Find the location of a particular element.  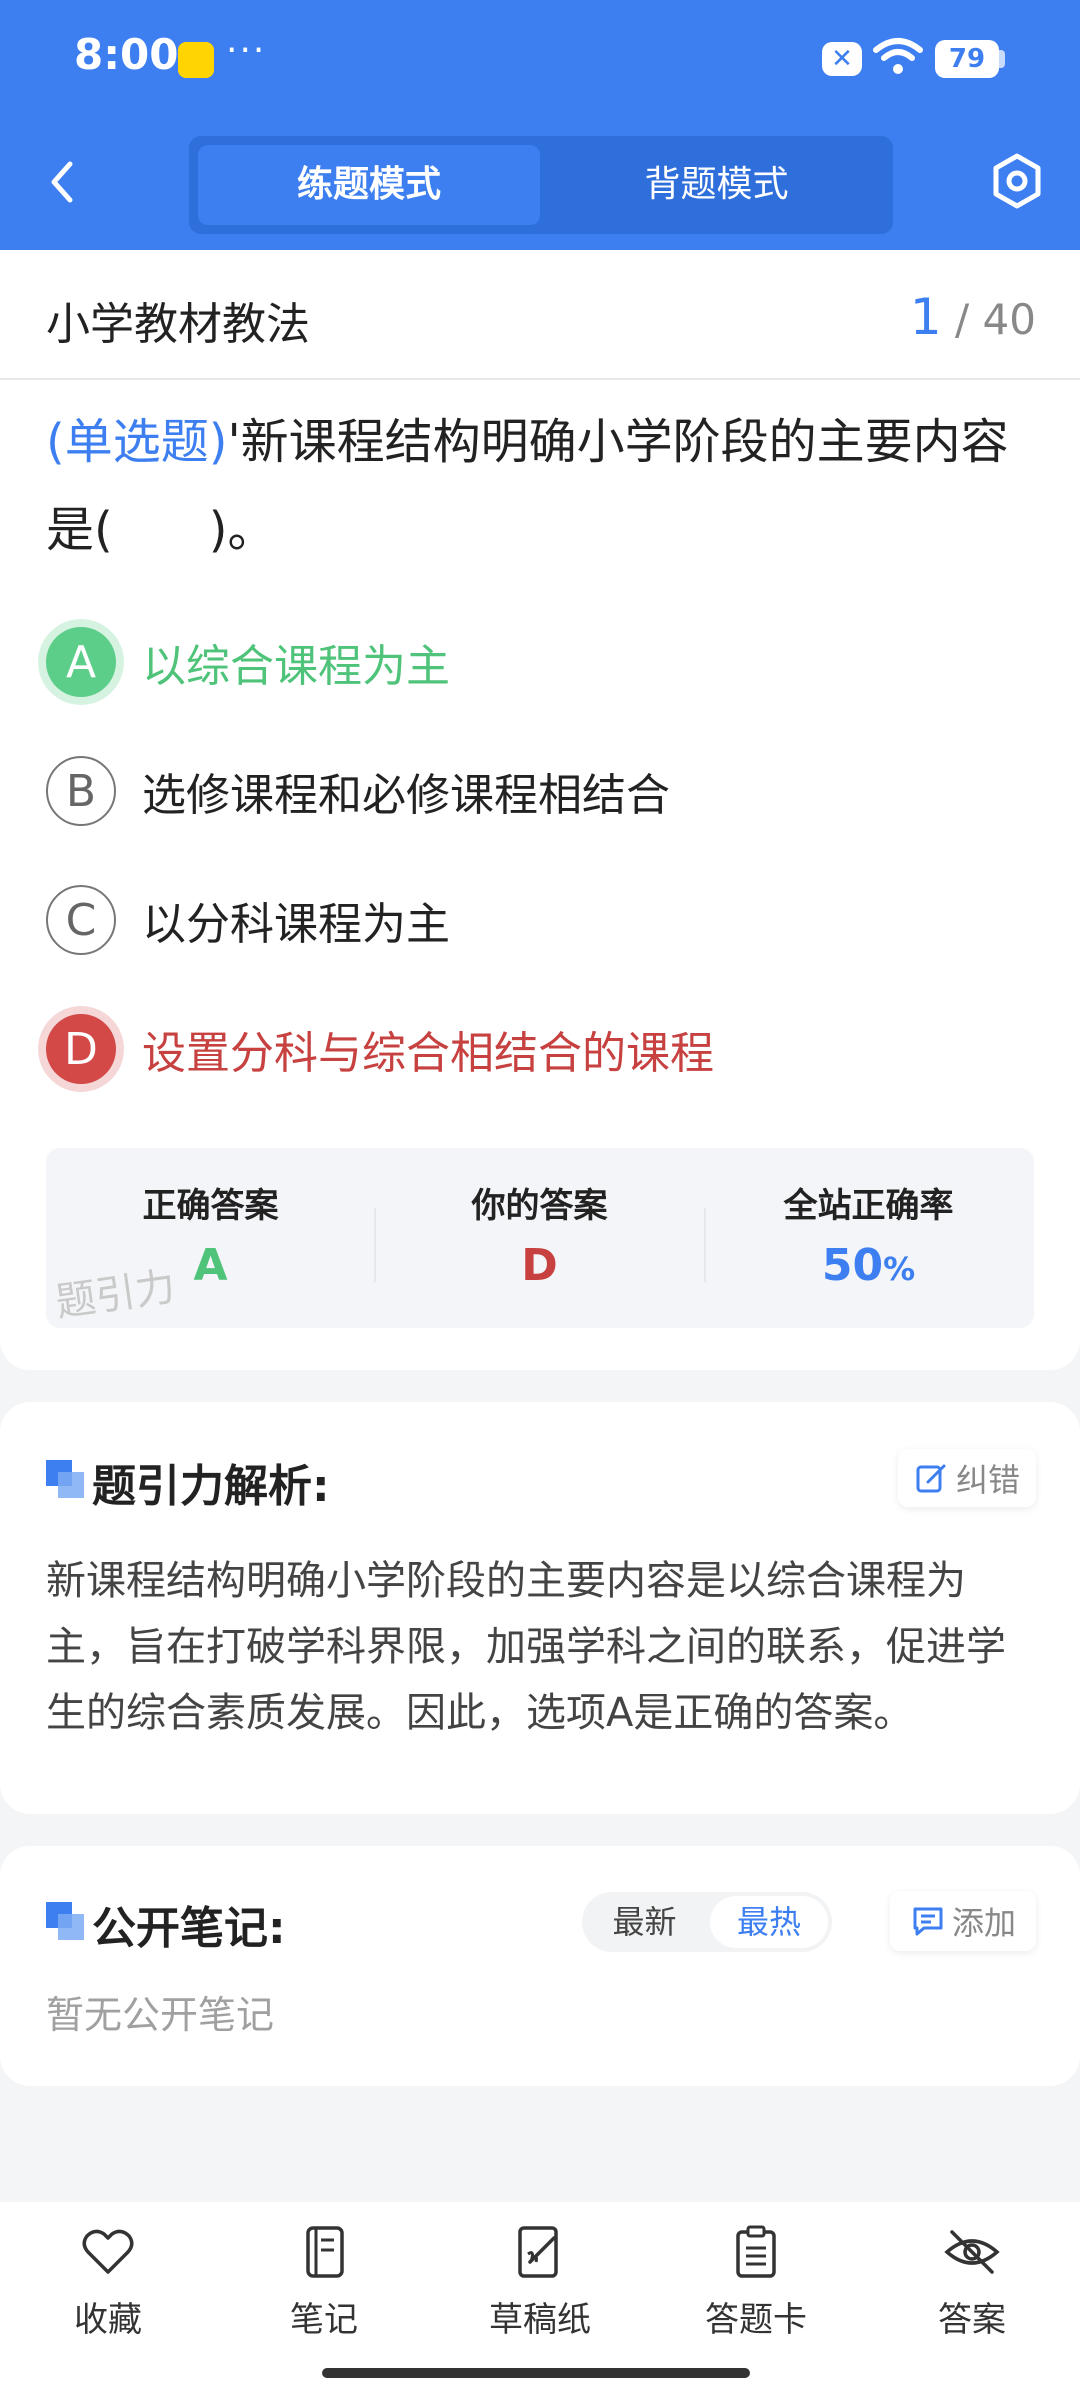

analysis-title: 题引力解析: is located at coordinates (211, 1486).